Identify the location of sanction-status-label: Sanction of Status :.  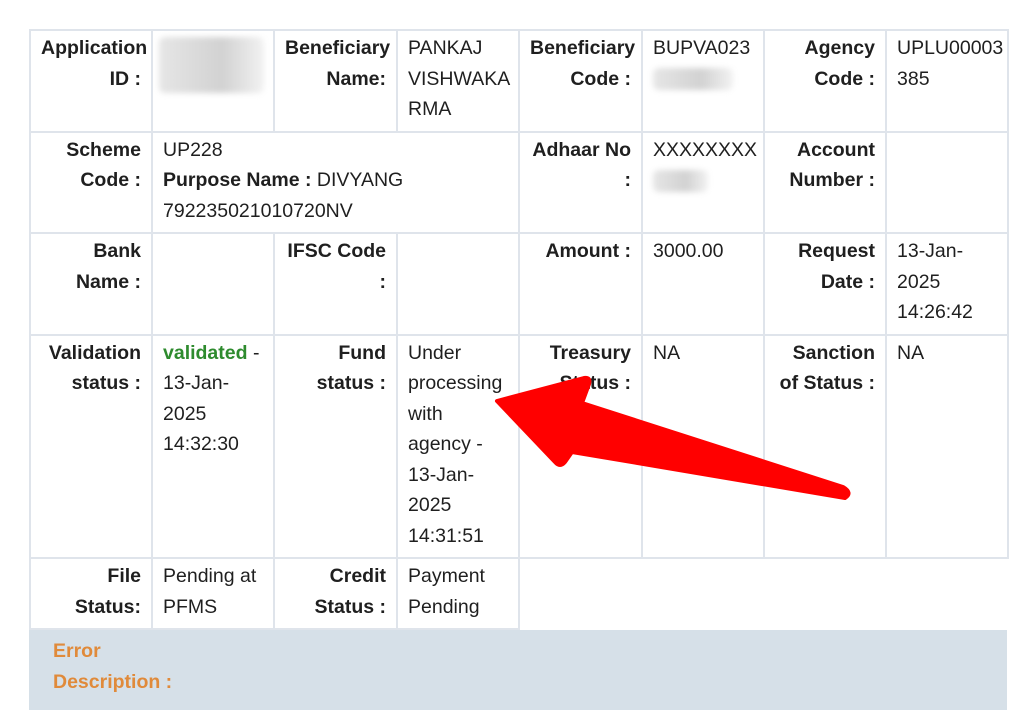
(825, 446).